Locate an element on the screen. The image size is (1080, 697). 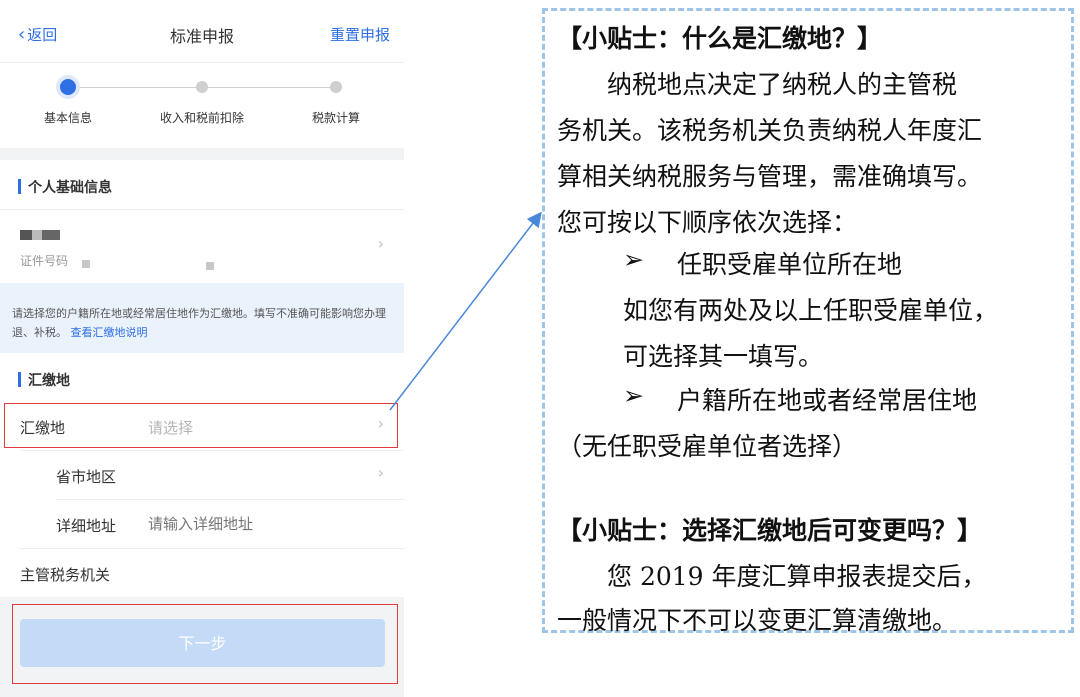
bullet1-note: 可选择其一填写。 is located at coordinates (723, 356).